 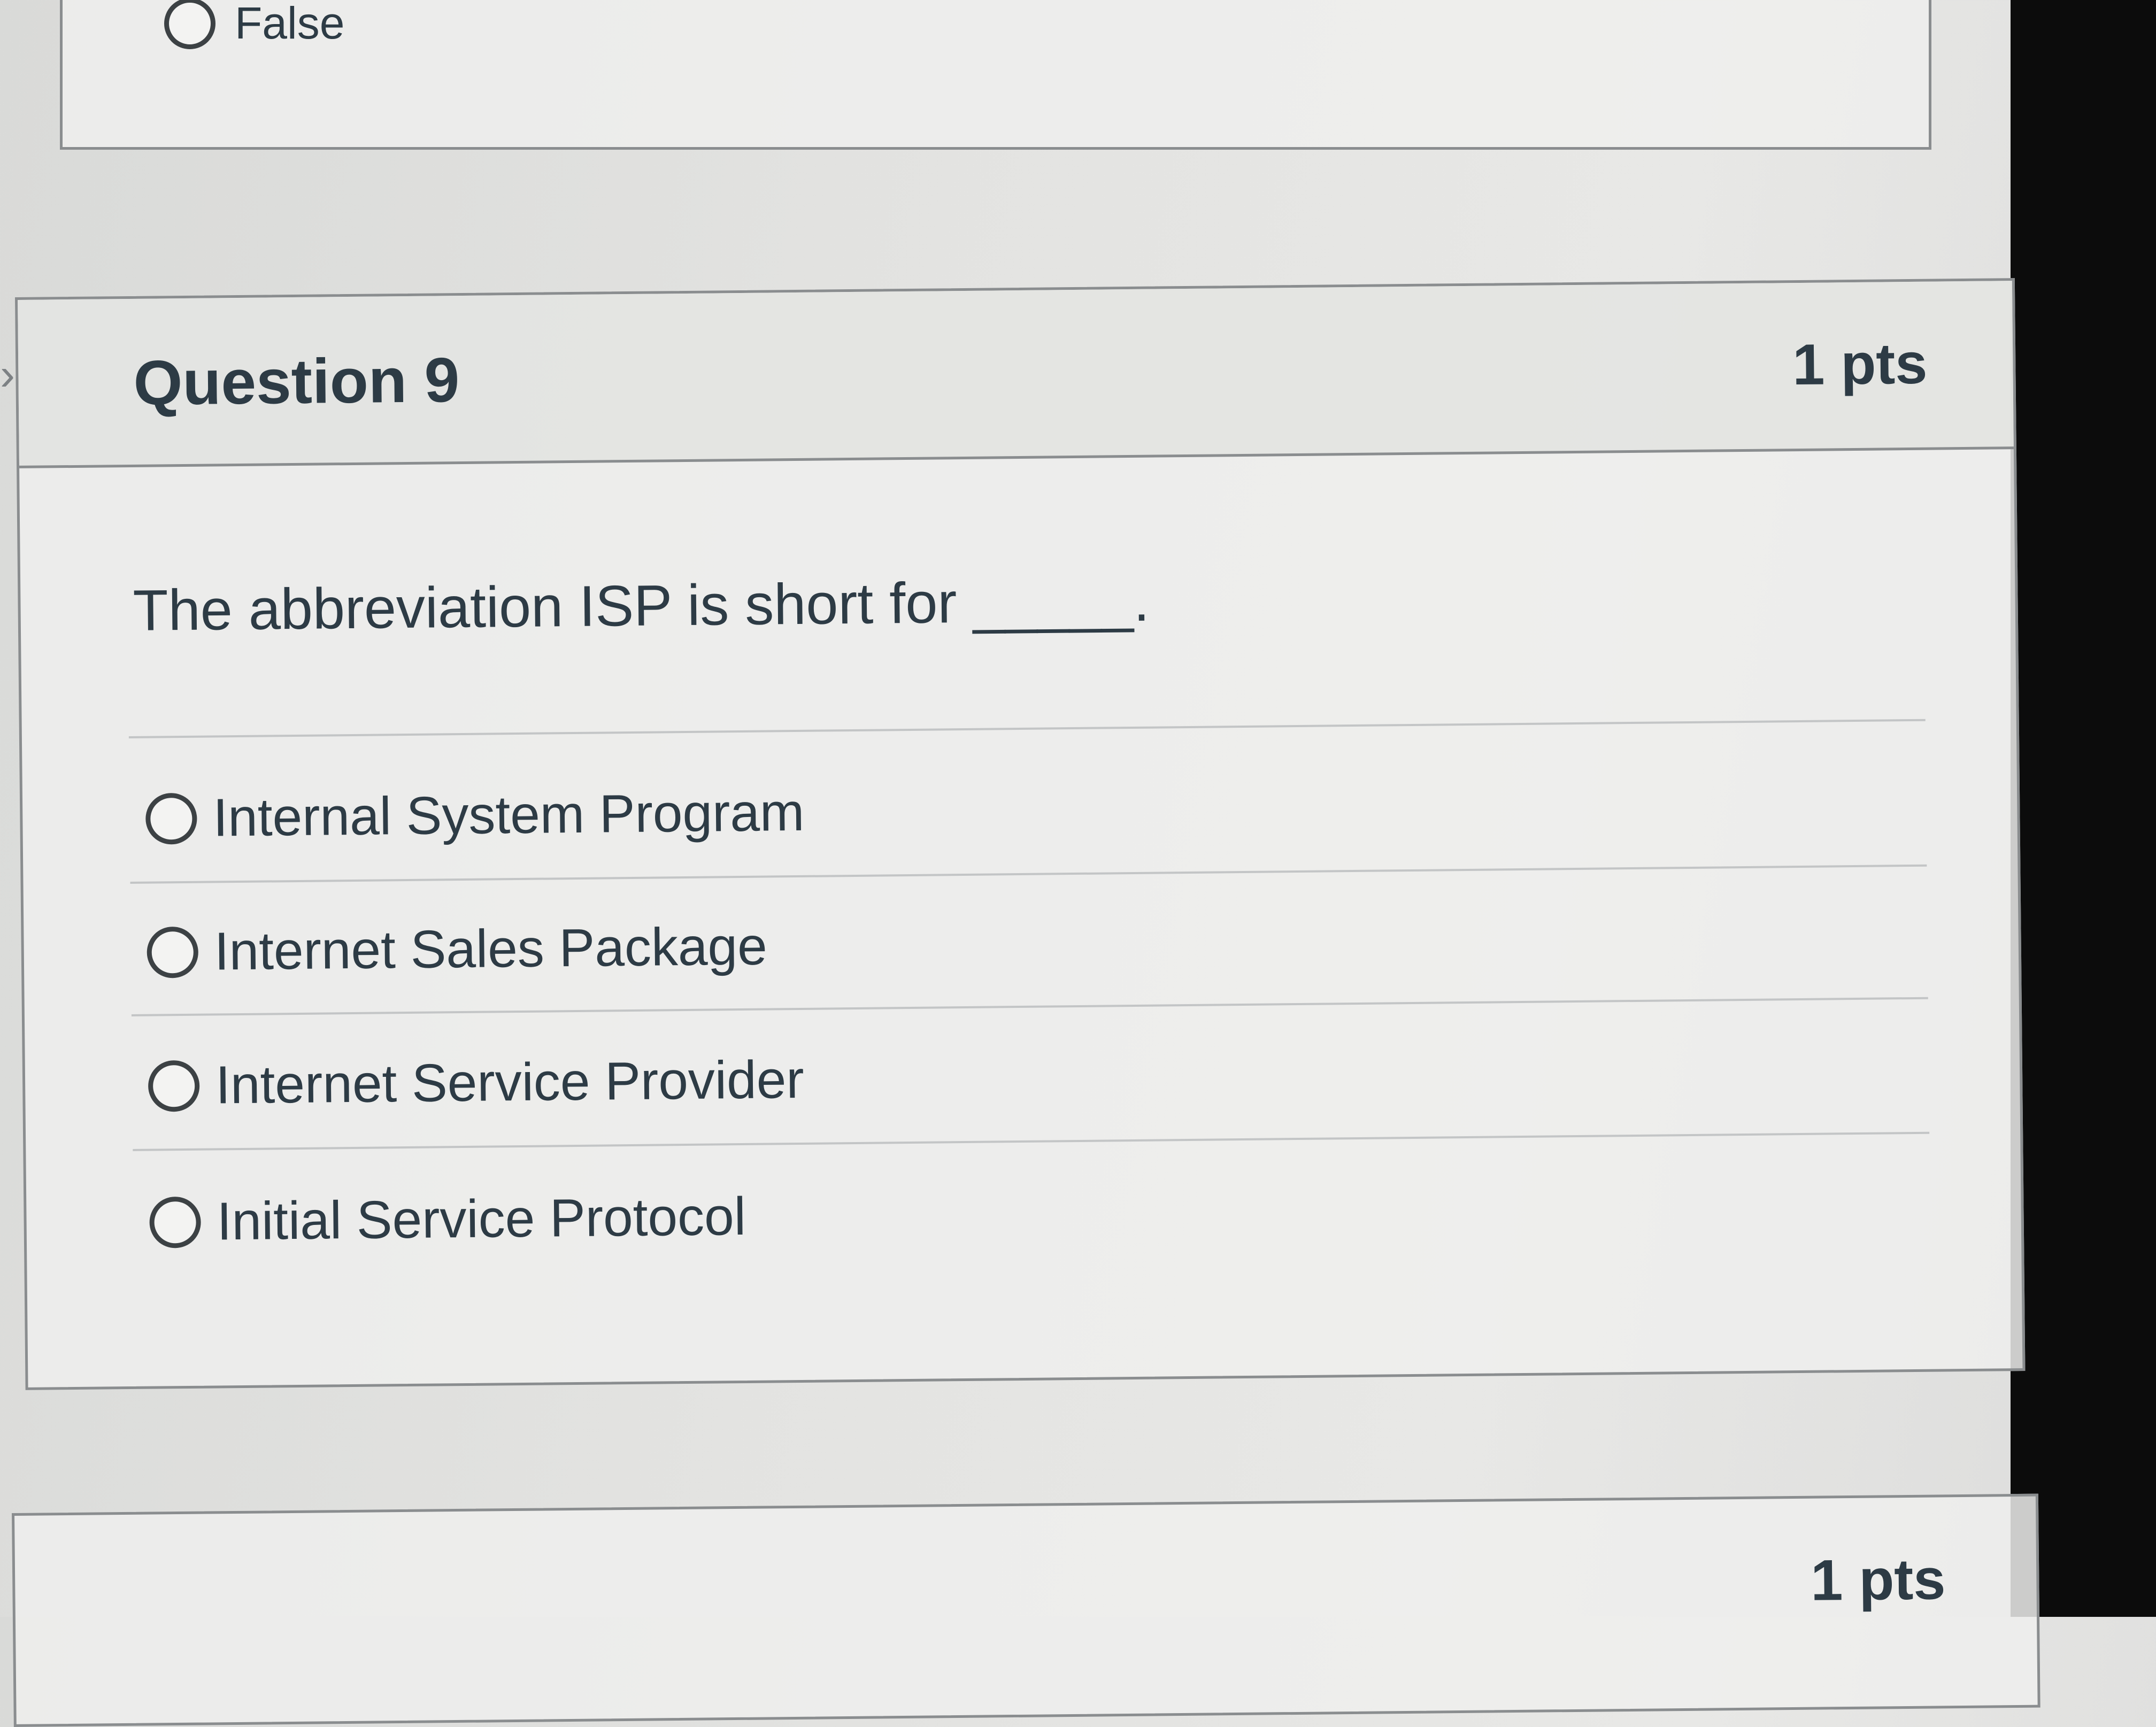 I want to click on question-text: The abbreviation ISP is short for _____., so click(x=641, y=606).